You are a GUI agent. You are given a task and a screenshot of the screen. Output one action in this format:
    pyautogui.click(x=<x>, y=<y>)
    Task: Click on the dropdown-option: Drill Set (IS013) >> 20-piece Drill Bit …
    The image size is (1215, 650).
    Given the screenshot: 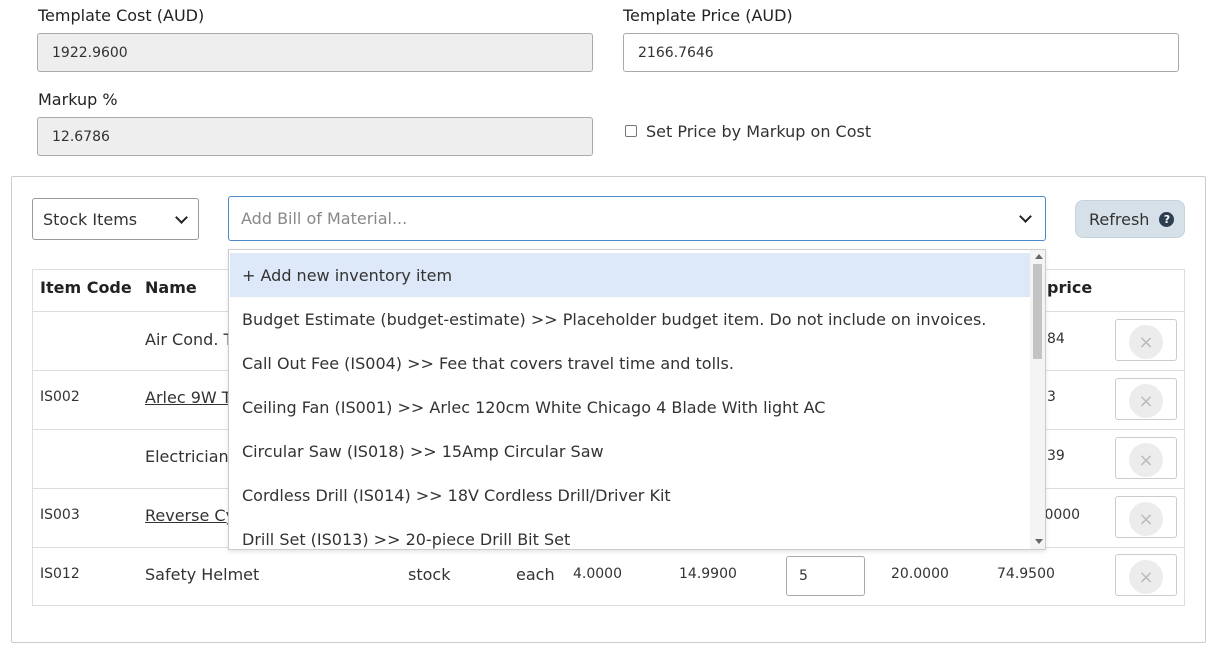 What is the action you would take?
    pyautogui.click(x=630, y=533)
    